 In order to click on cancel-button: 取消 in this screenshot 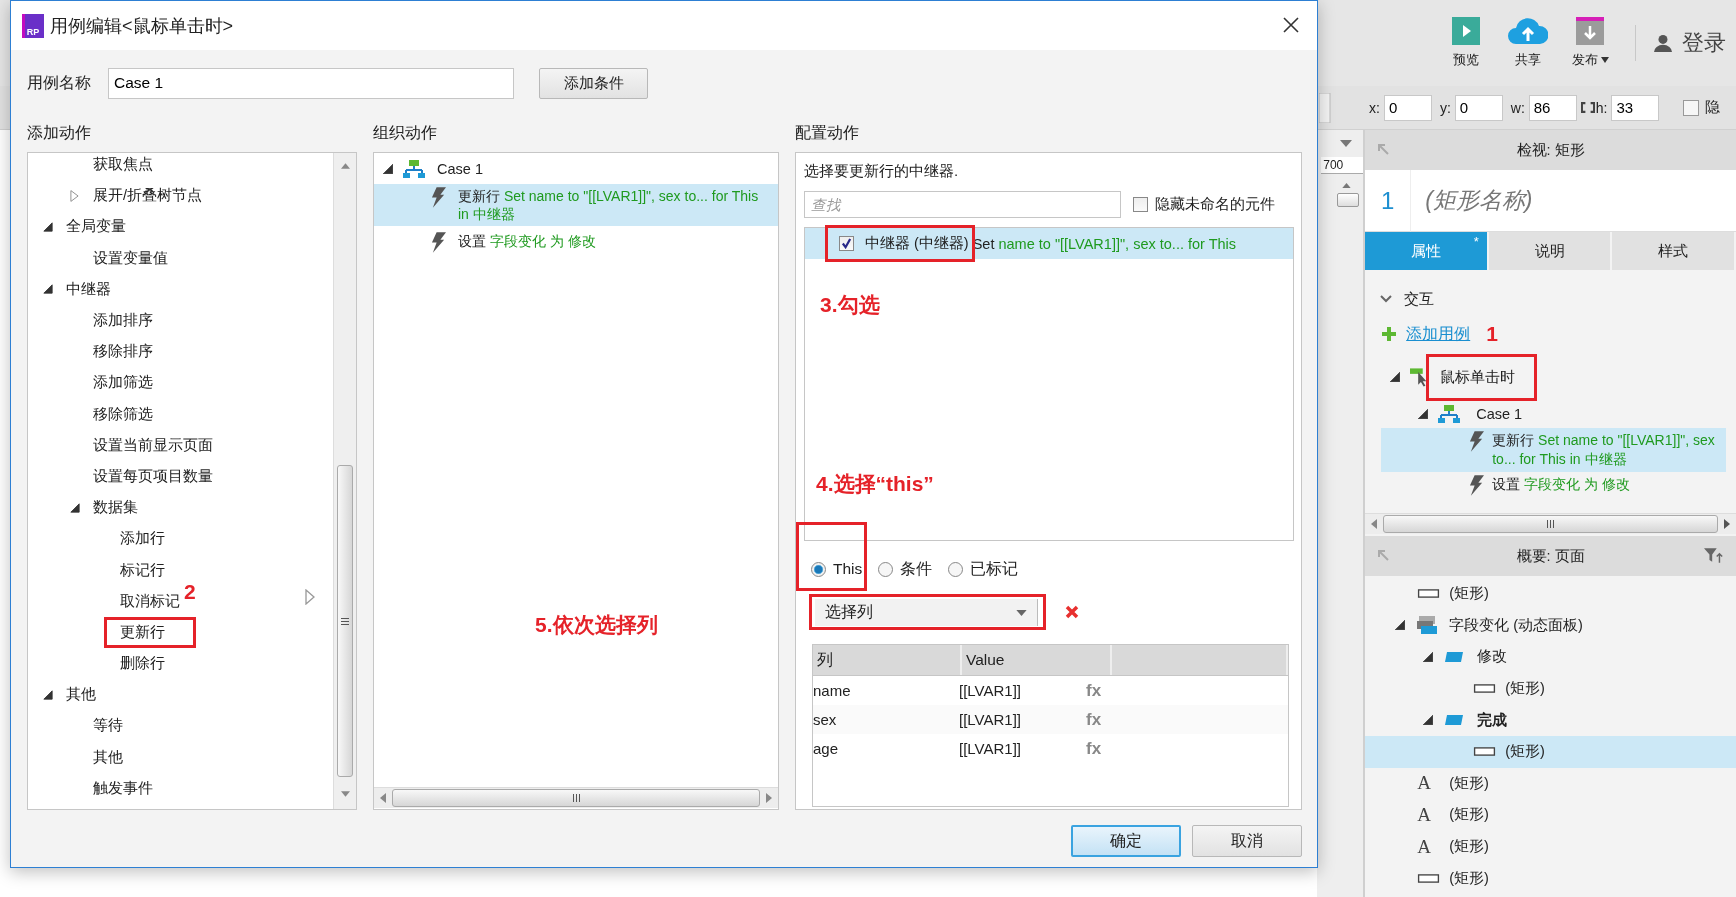, I will do `click(1247, 841)`.